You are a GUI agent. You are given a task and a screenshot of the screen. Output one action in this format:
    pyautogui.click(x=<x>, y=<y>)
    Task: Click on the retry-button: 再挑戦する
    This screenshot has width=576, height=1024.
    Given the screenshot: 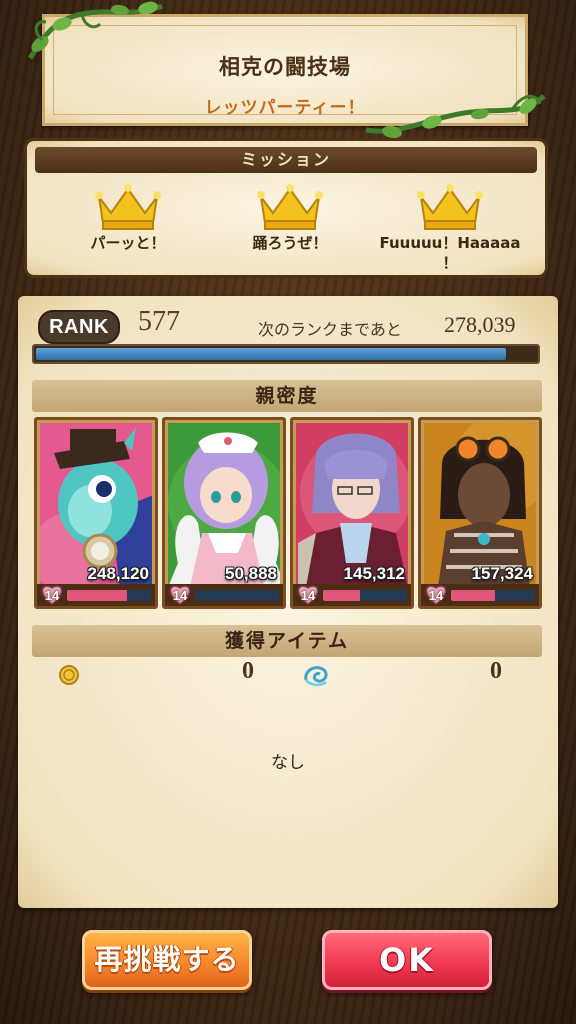 What is the action you would take?
    pyautogui.click(x=167, y=960)
    